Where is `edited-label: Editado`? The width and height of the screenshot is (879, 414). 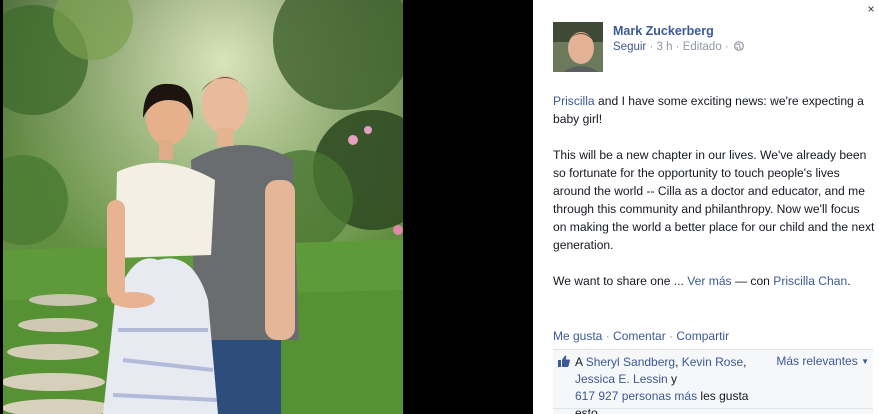 edited-label: Editado is located at coordinates (702, 47).